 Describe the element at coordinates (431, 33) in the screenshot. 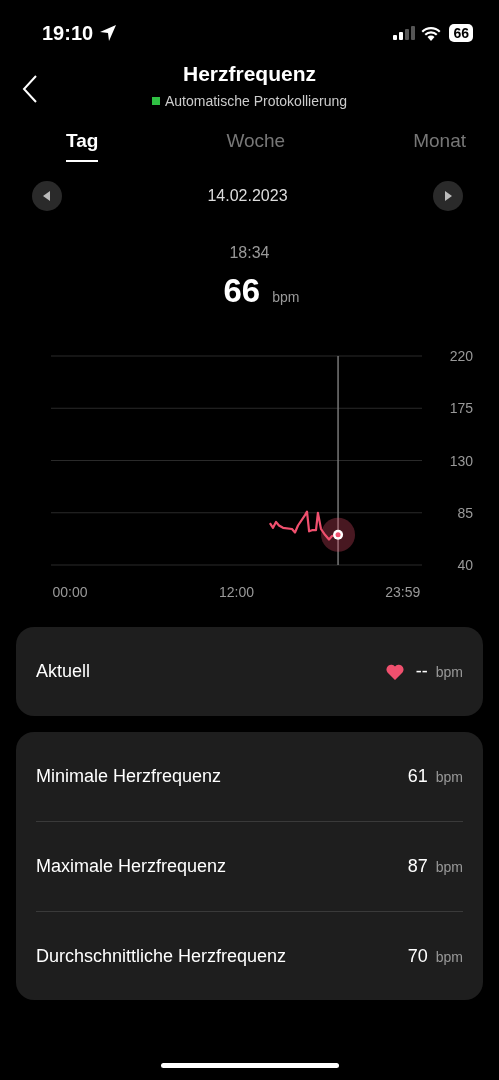

I see `wifi-icon` at that location.